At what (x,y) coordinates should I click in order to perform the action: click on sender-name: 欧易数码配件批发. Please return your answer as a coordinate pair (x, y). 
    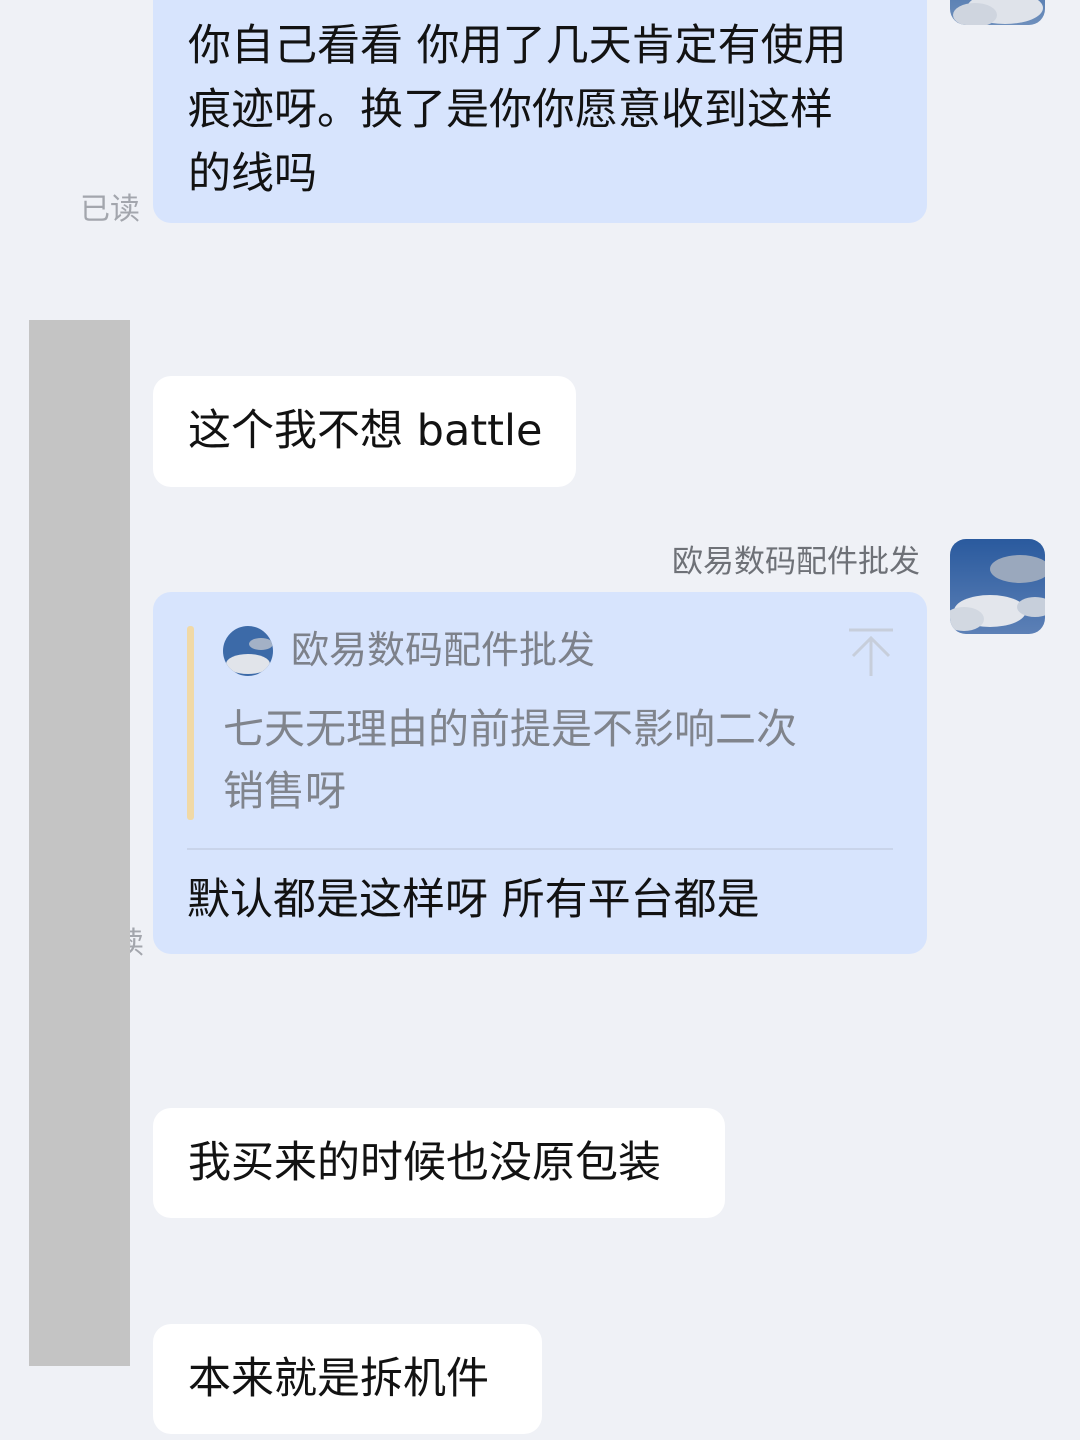
    Looking at the image, I should click on (796, 562).